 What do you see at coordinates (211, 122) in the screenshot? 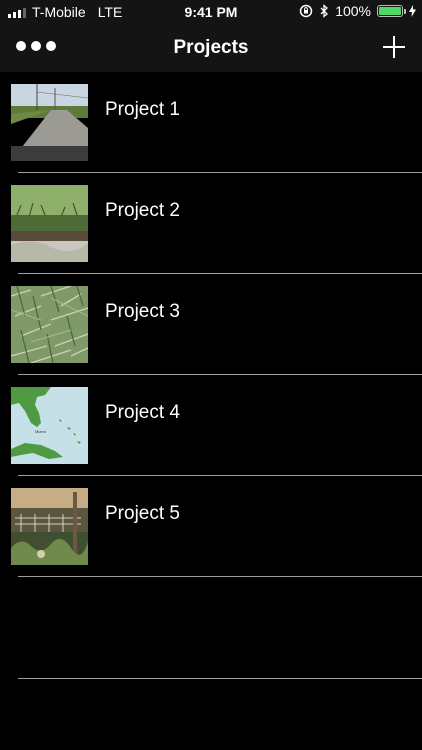
I see `project-row-1: Project 1` at bounding box center [211, 122].